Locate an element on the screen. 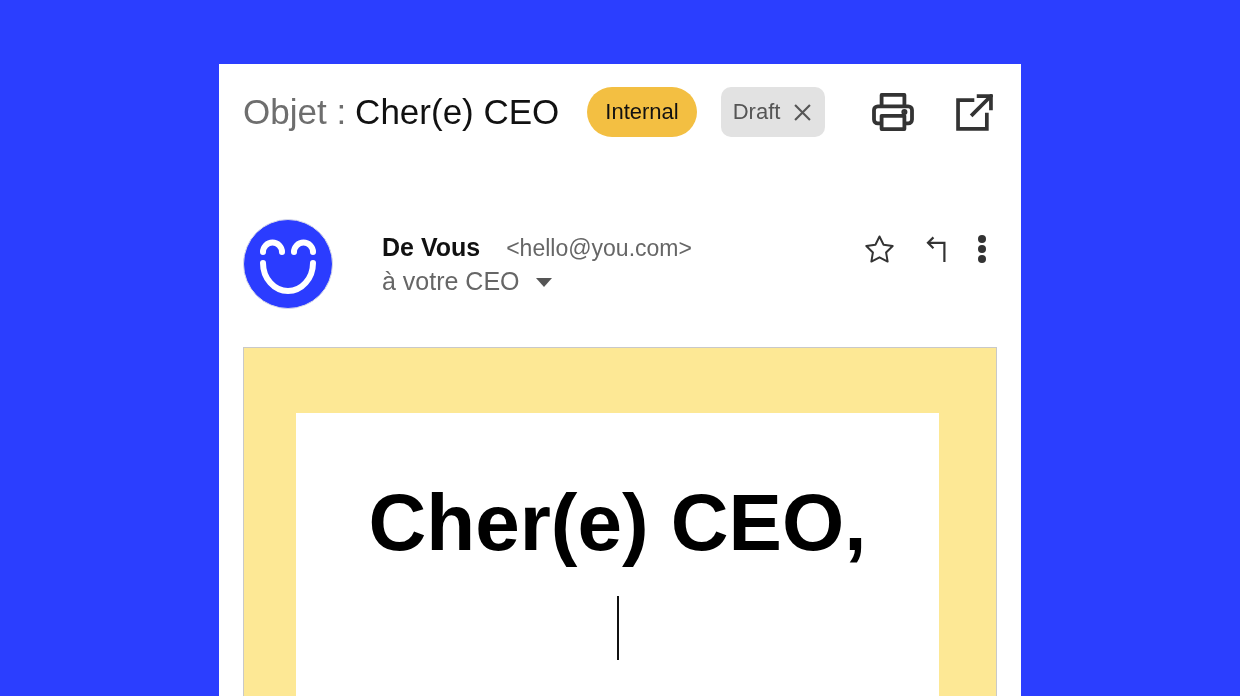 This screenshot has height=696, width=1240. subject-text: Cher(e) CEO is located at coordinates (457, 112).